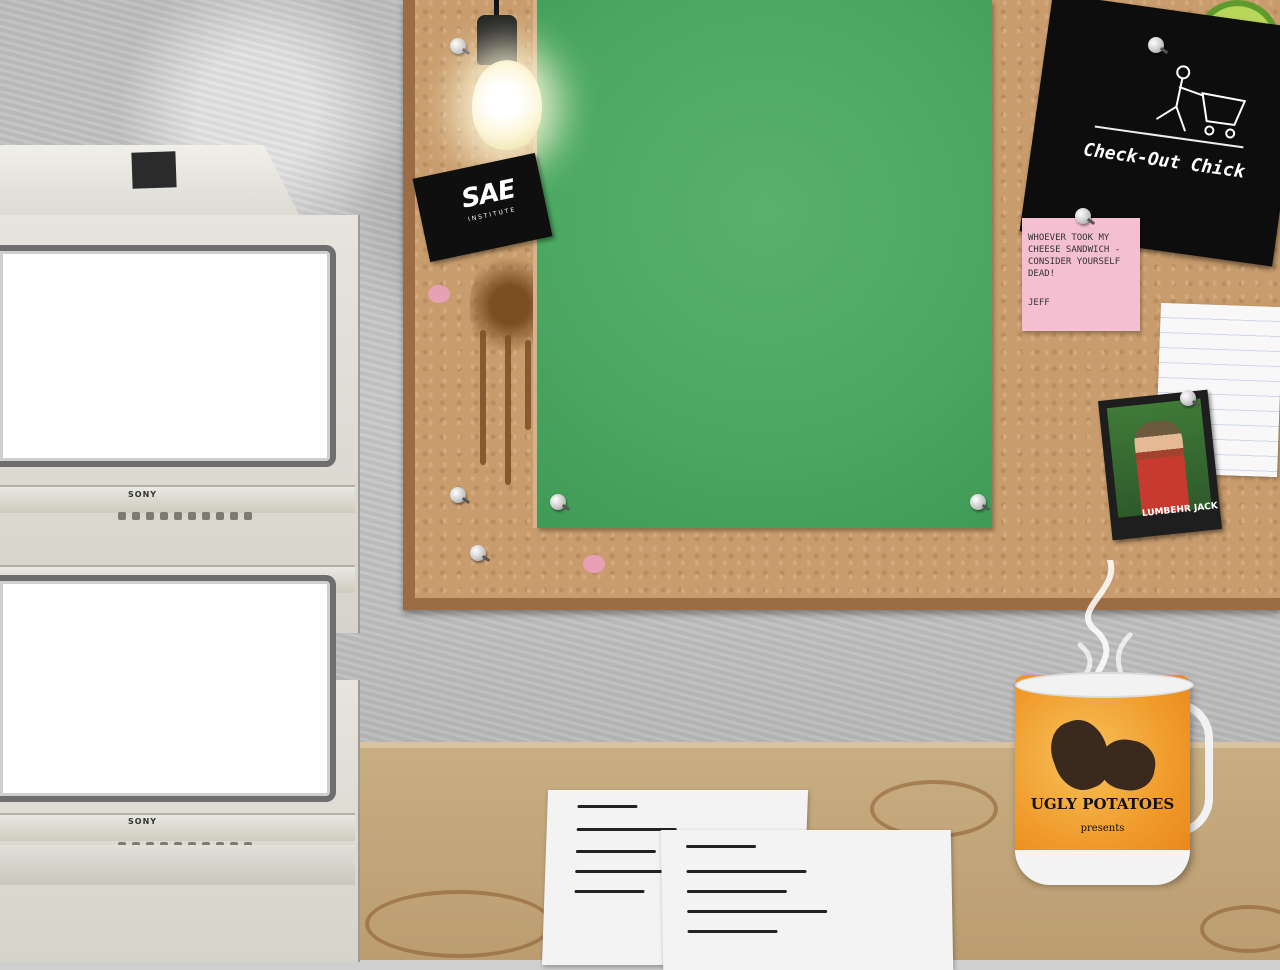 The image size is (1280, 970). What do you see at coordinates (233, 517) in the screenshot?
I see `monitor-buttons-top` at bounding box center [233, 517].